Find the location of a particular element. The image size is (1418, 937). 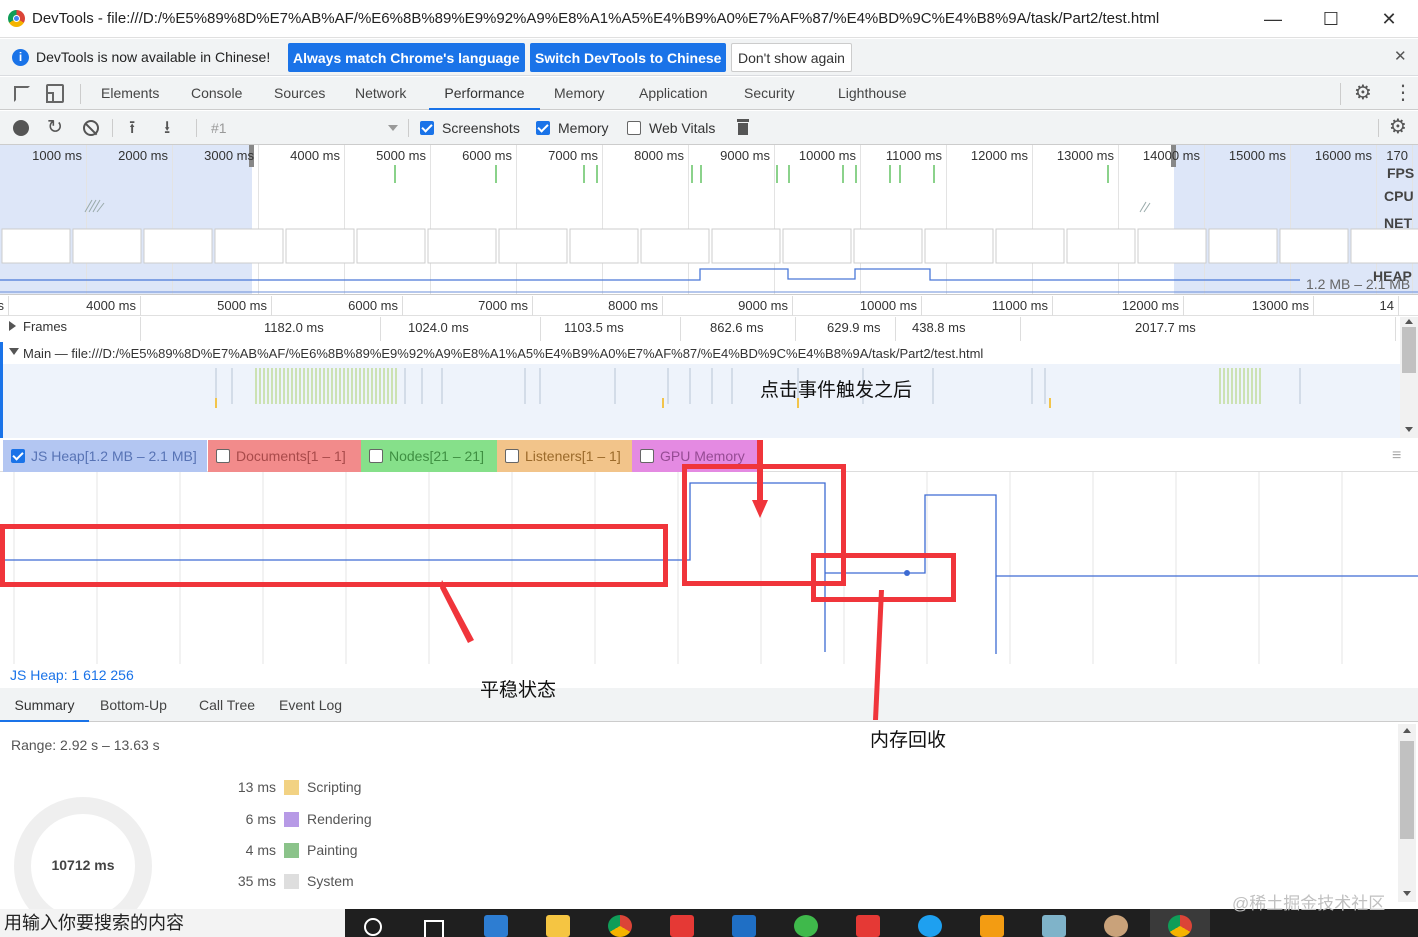

vscode-icon is located at coordinates (744, 926).